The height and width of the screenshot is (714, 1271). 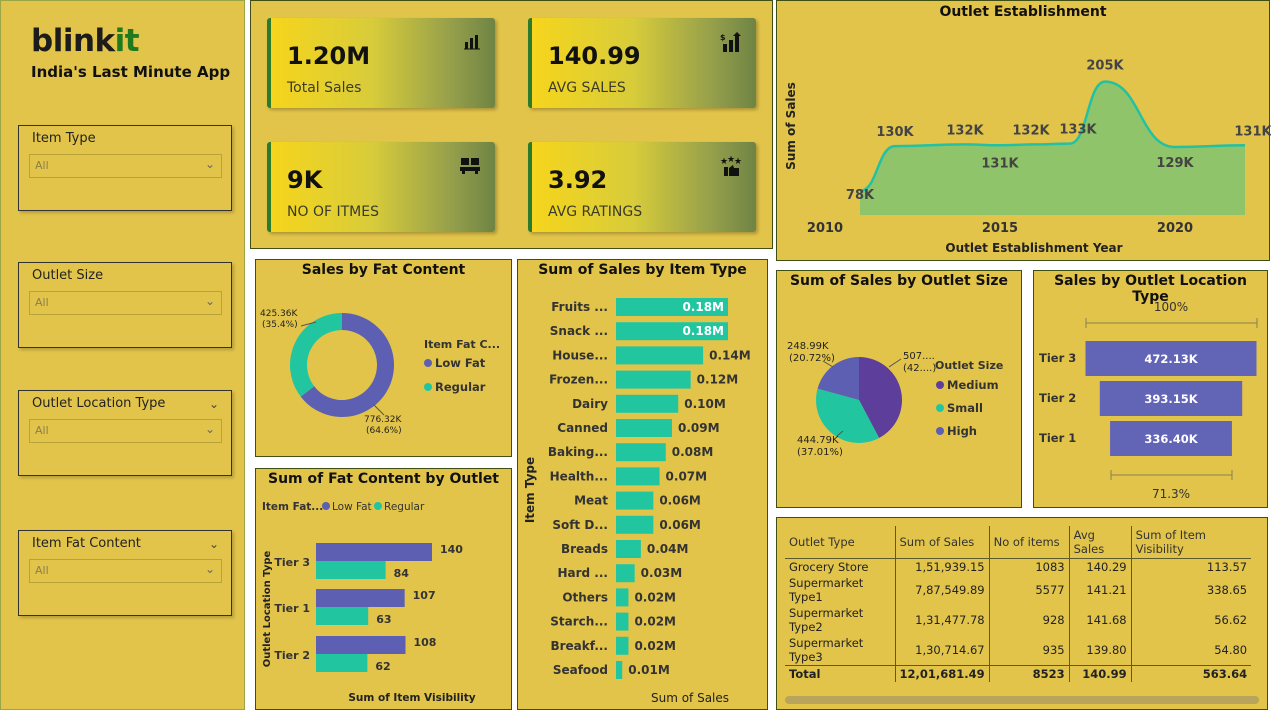 What do you see at coordinates (860, 195) in the screenshot?
I see `data-label: 78K` at bounding box center [860, 195].